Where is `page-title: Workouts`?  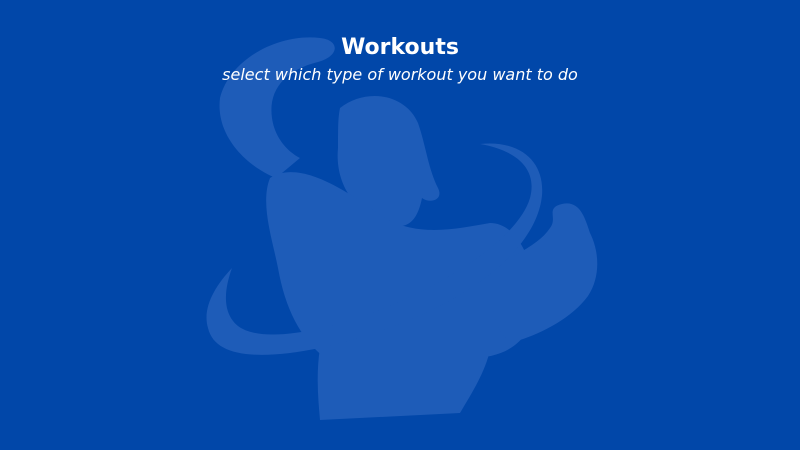
page-title: Workouts is located at coordinates (400, 47).